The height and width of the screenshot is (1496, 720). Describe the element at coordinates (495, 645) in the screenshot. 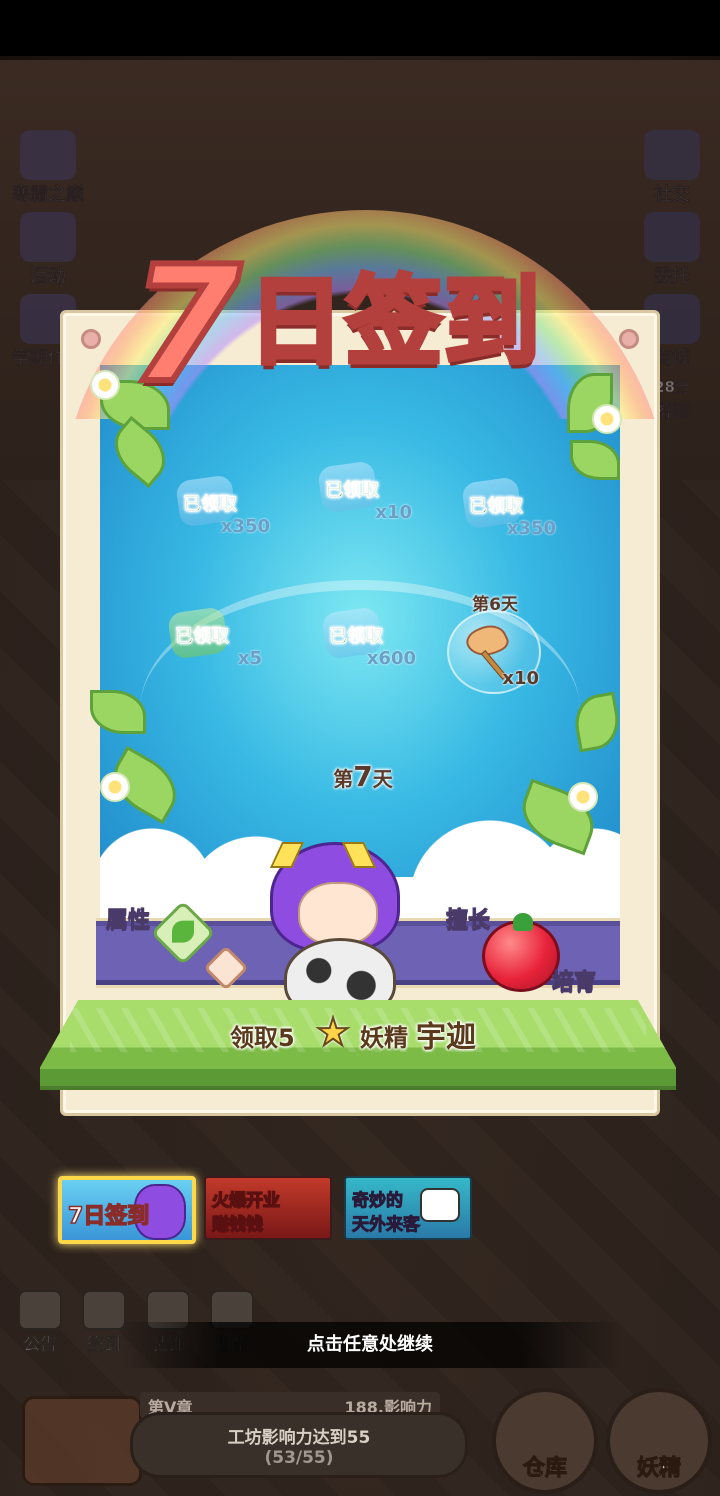

I see `reward-day6: 第6天 x10` at that location.